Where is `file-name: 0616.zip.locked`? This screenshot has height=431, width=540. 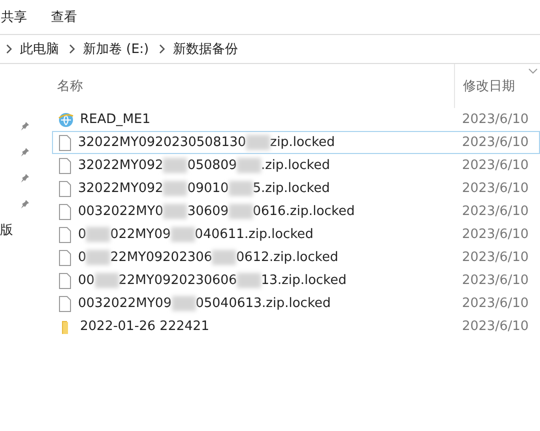 file-name: 0616.zip.locked is located at coordinates (303, 211).